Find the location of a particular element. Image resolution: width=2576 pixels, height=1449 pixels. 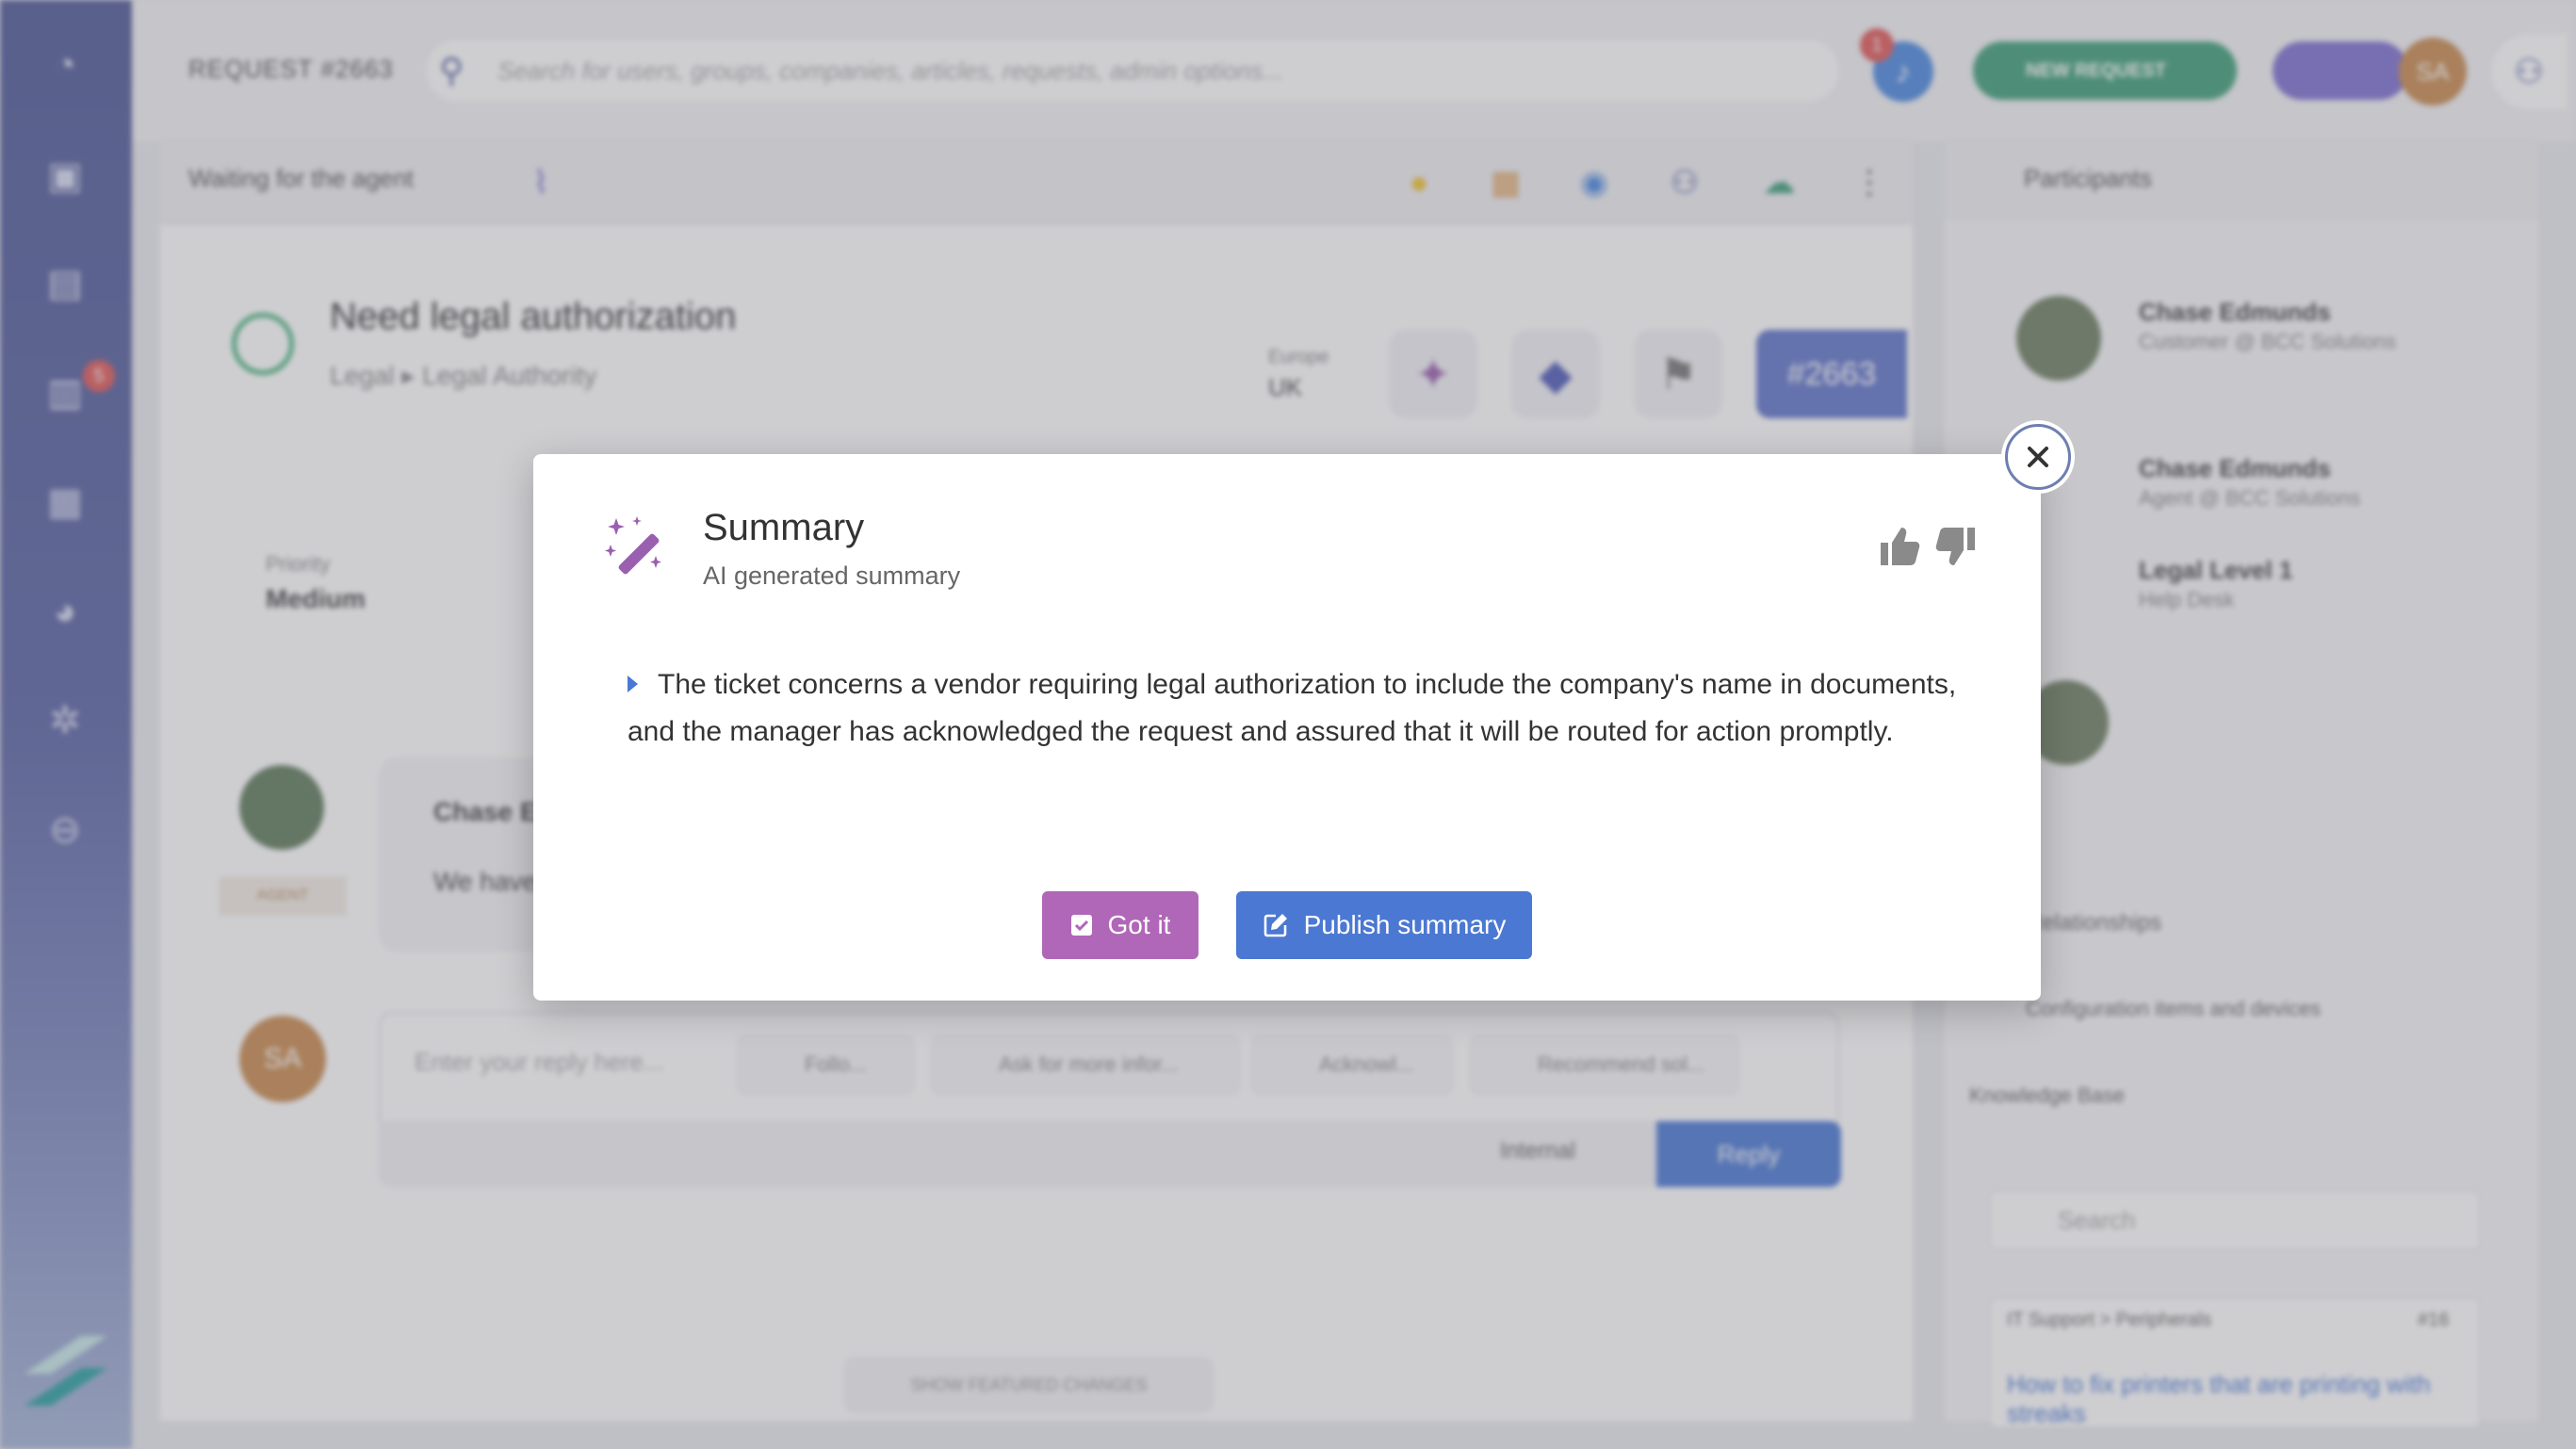

edit-icon is located at coordinates (1275, 925).